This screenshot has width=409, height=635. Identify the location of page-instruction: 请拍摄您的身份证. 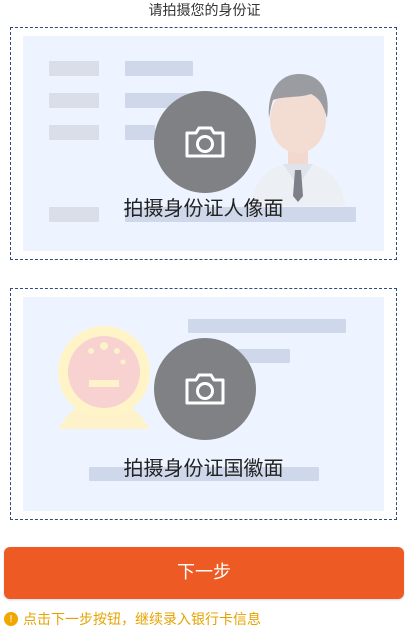
(204, 11).